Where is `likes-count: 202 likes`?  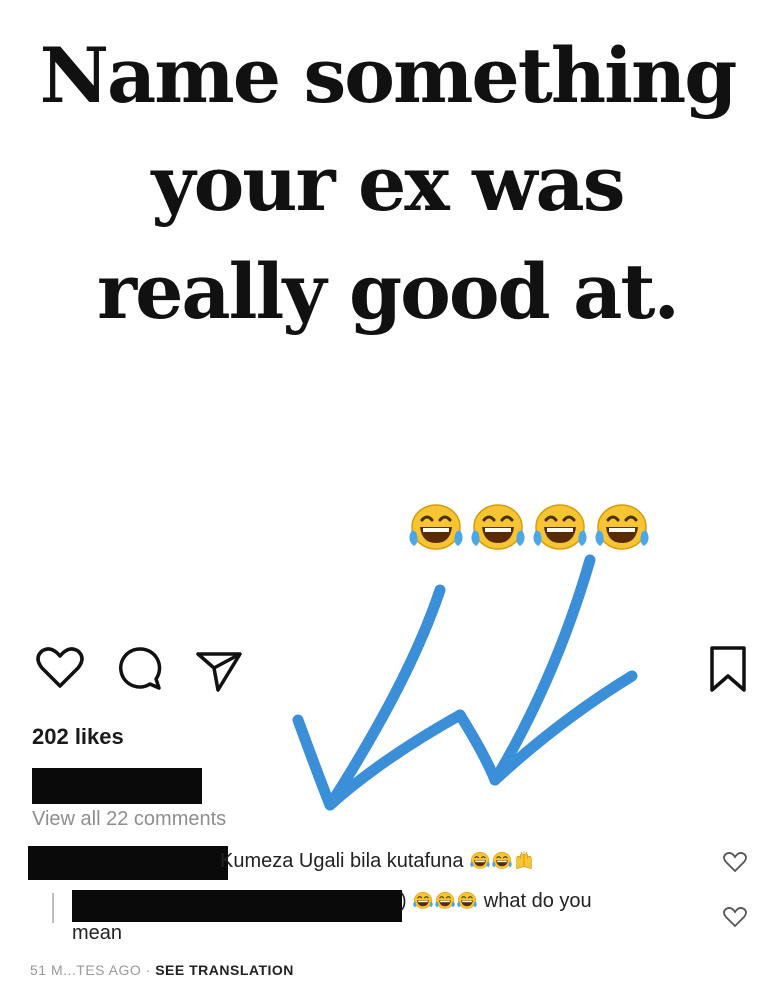
likes-count: 202 likes is located at coordinates (78, 737).